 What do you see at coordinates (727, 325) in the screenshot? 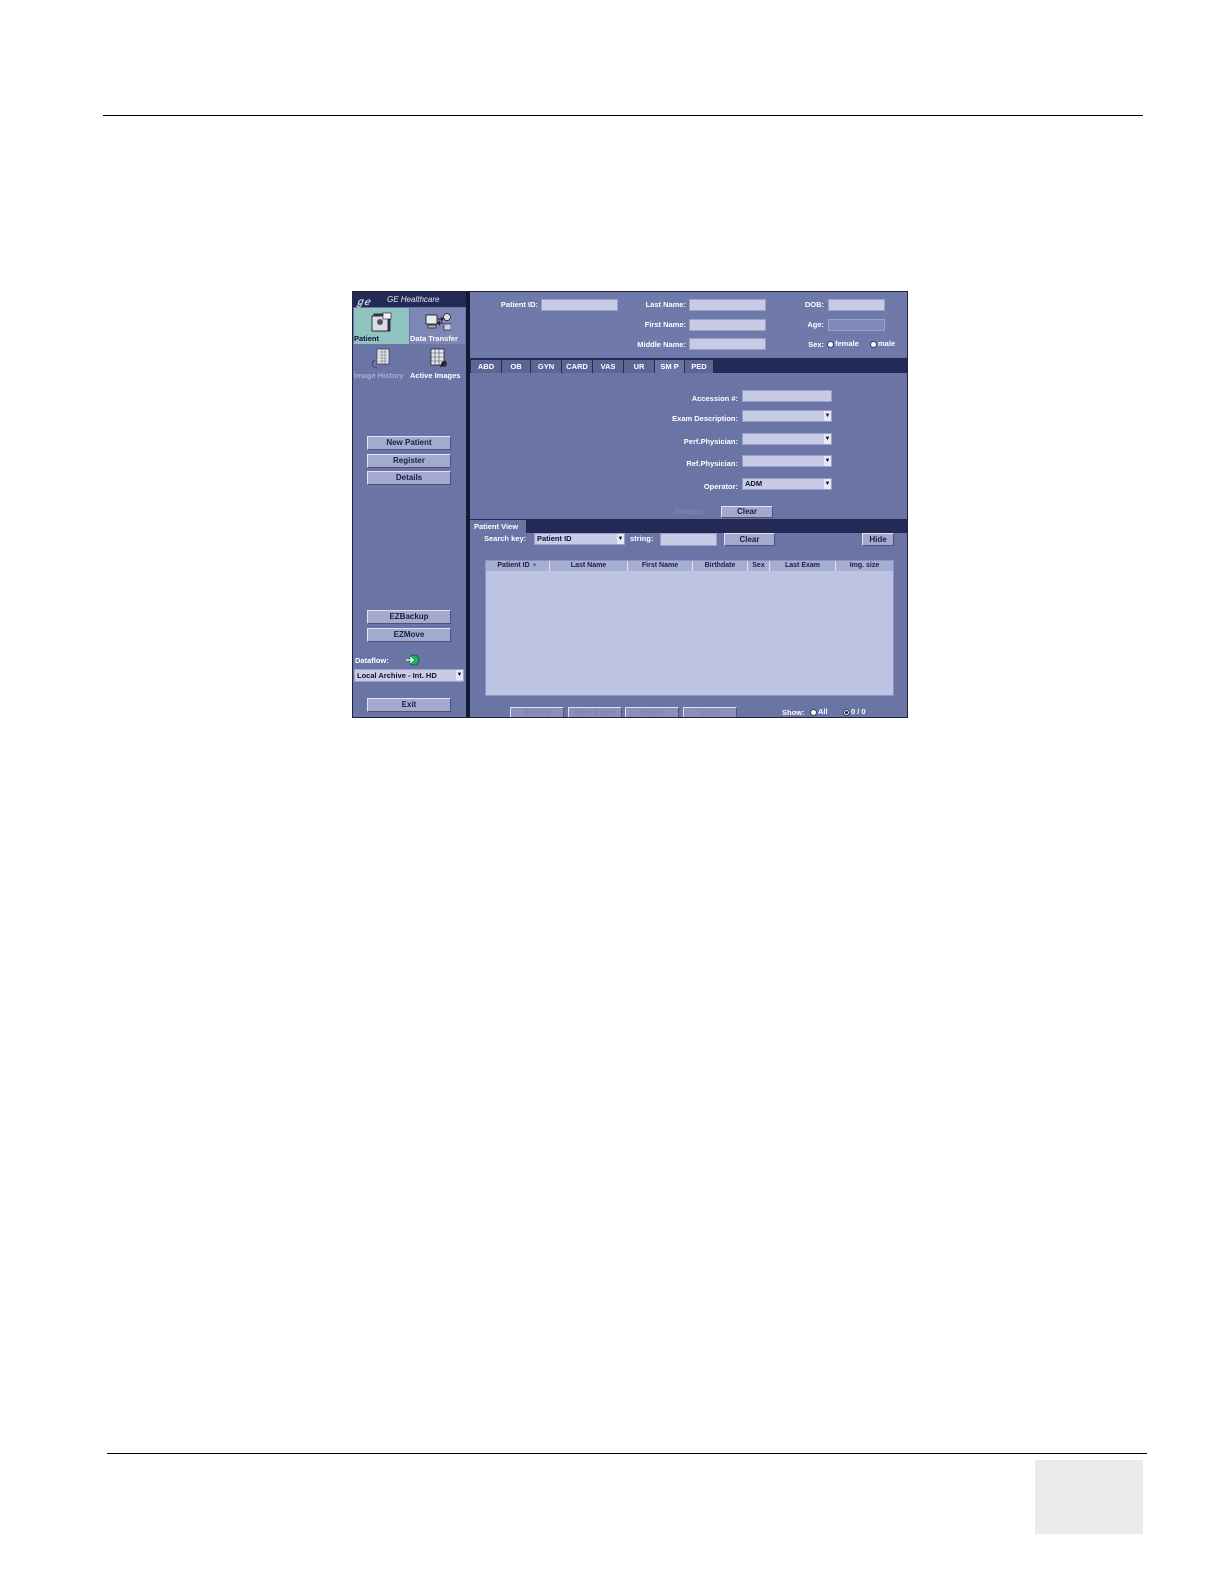
I see `first-name-field` at bounding box center [727, 325].